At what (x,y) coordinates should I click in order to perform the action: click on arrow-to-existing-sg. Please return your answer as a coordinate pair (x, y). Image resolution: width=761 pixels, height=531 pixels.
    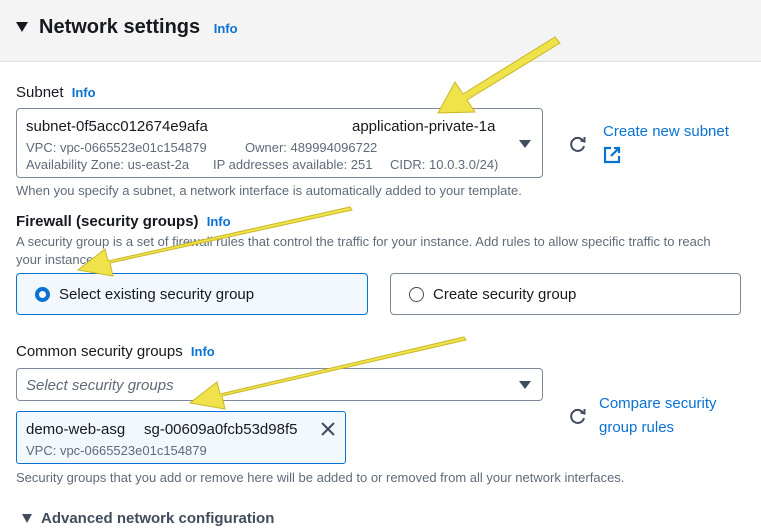
    Looking at the image, I should click on (214, 241).